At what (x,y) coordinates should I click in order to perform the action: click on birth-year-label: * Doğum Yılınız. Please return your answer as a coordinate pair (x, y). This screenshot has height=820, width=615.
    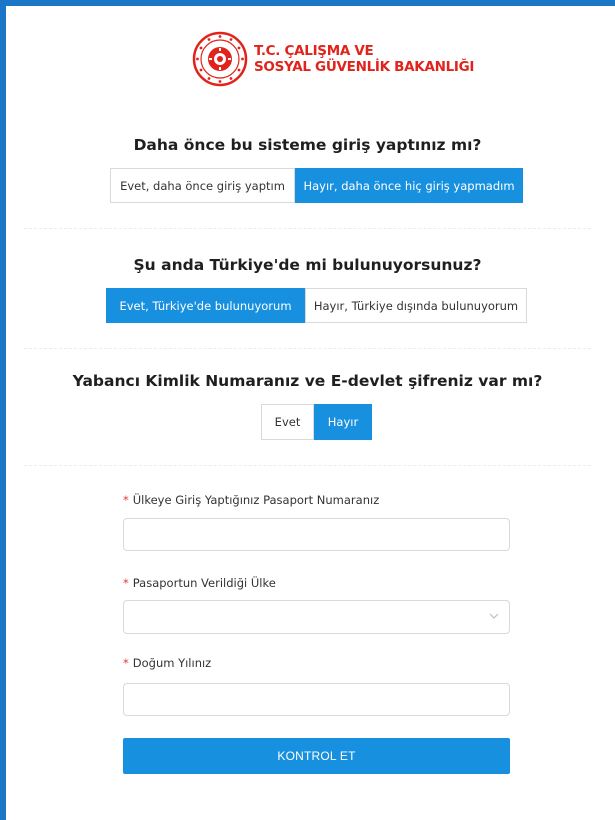
    Looking at the image, I should click on (167, 663).